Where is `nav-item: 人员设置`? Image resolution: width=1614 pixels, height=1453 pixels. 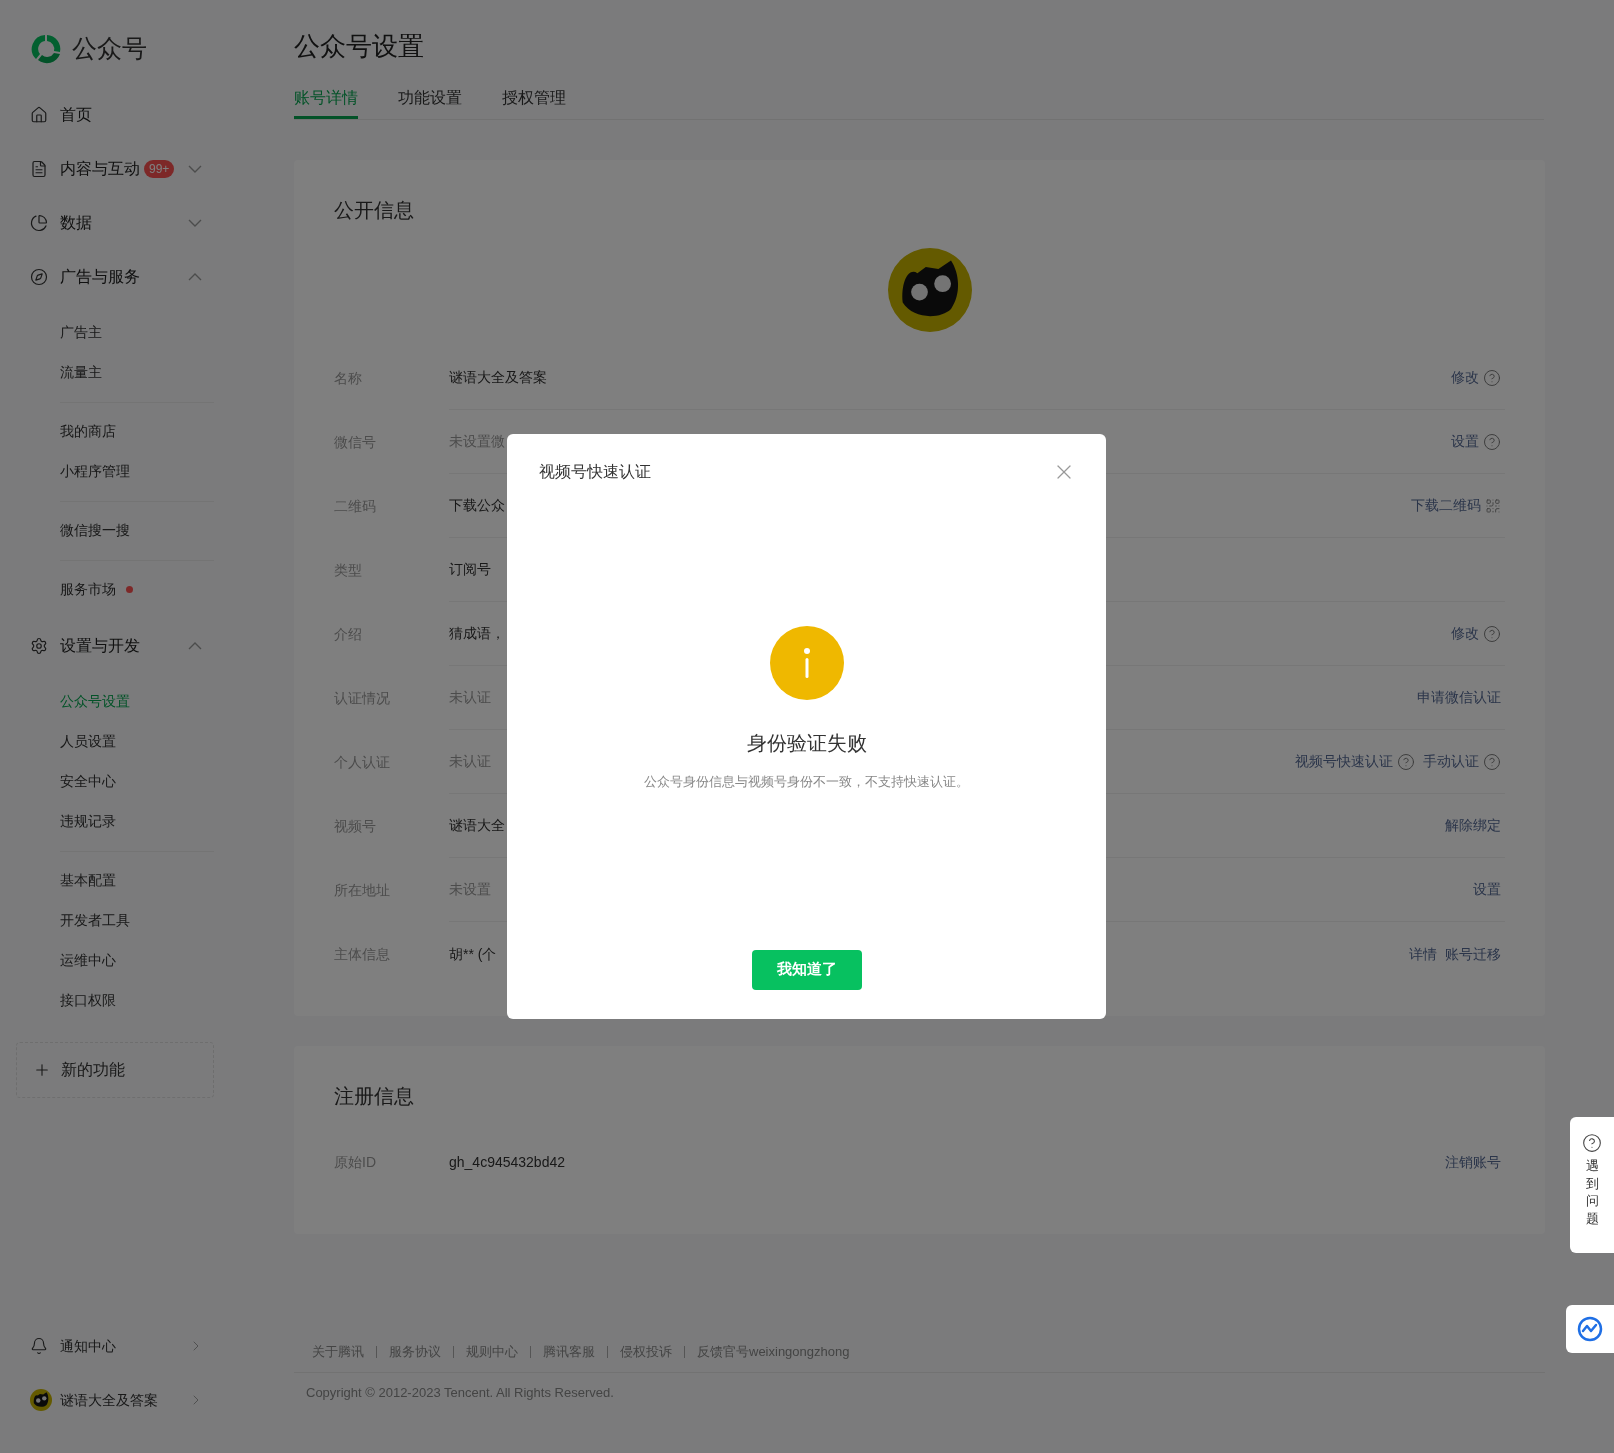 nav-item: 人员设置 is located at coordinates (88, 741).